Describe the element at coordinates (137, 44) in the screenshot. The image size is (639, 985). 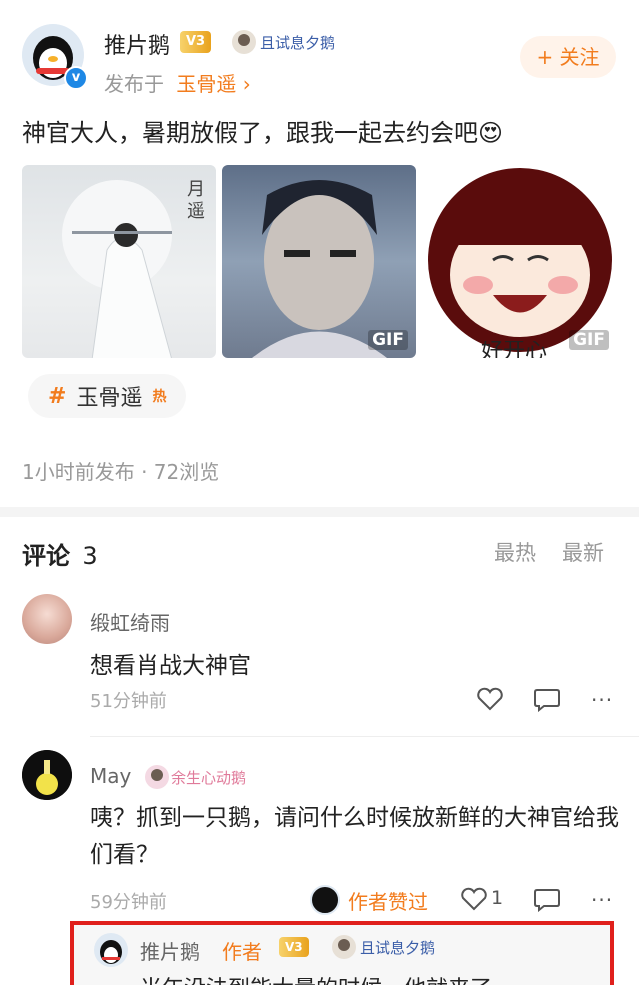
I see `author-name: 推片鹅` at that location.